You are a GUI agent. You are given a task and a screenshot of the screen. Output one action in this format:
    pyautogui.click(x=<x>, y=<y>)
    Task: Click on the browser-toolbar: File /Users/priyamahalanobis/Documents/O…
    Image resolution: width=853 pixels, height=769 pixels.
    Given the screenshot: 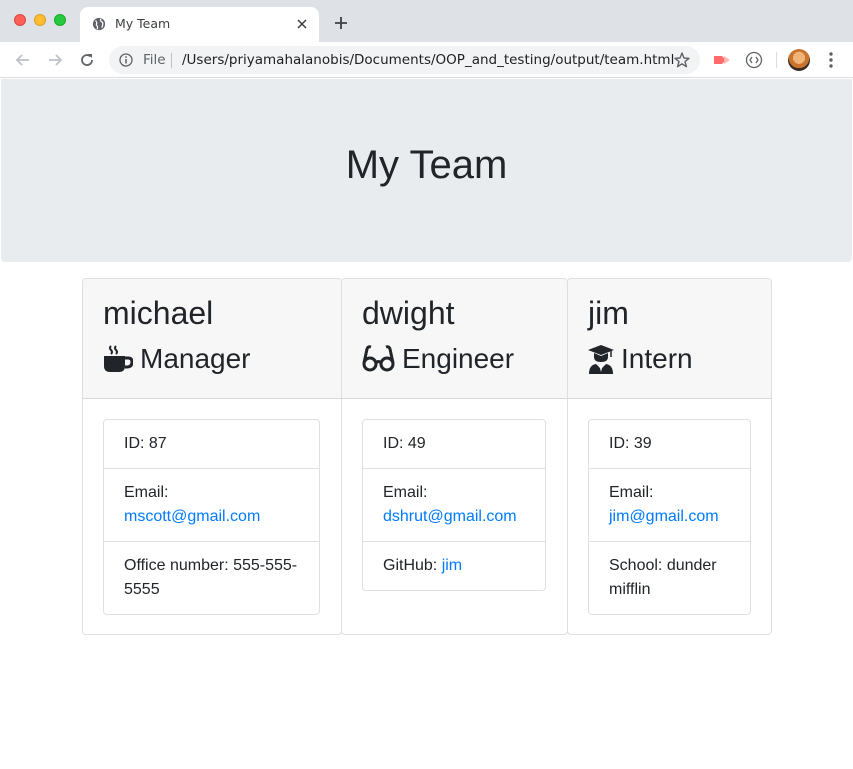 What is the action you would take?
    pyautogui.click(x=426, y=60)
    